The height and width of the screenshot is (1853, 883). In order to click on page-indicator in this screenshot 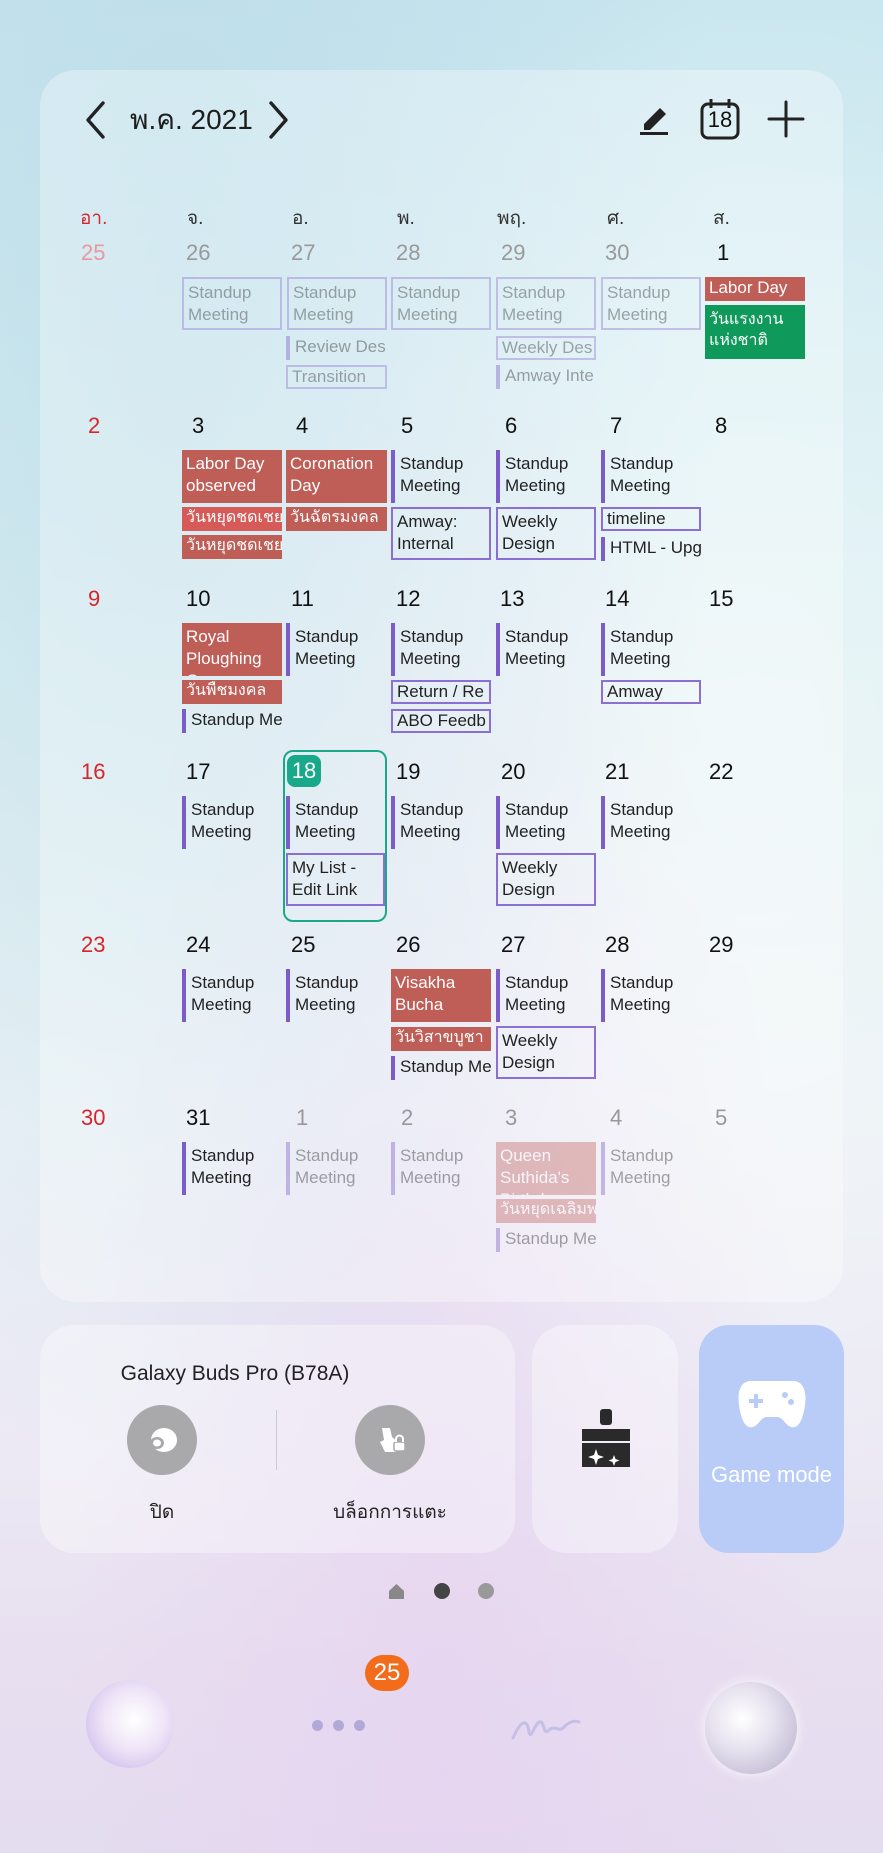, I will do `click(443, 1592)`.